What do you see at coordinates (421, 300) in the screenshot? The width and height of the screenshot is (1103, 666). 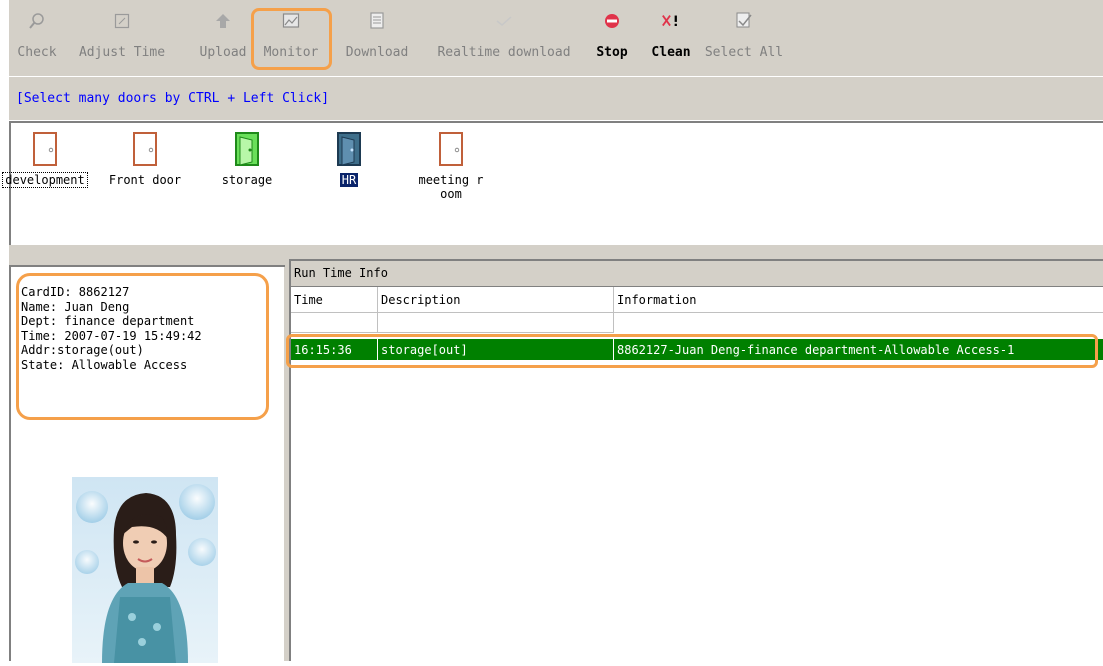 I see `column-header-label: Description` at bounding box center [421, 300].